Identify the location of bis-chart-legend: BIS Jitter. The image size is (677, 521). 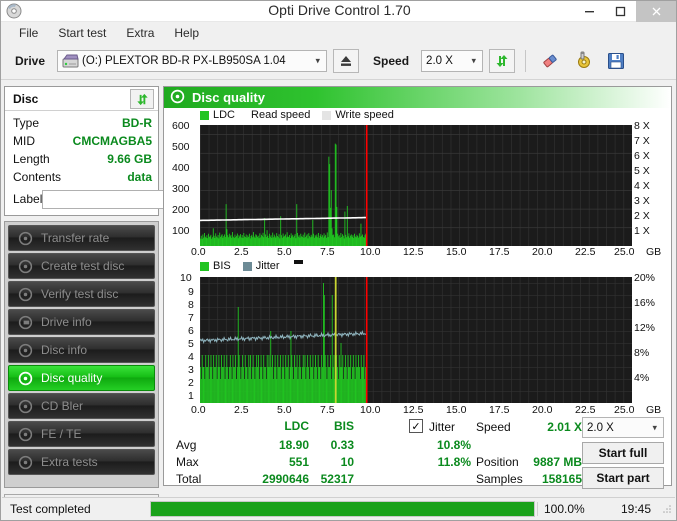
(251, 266).